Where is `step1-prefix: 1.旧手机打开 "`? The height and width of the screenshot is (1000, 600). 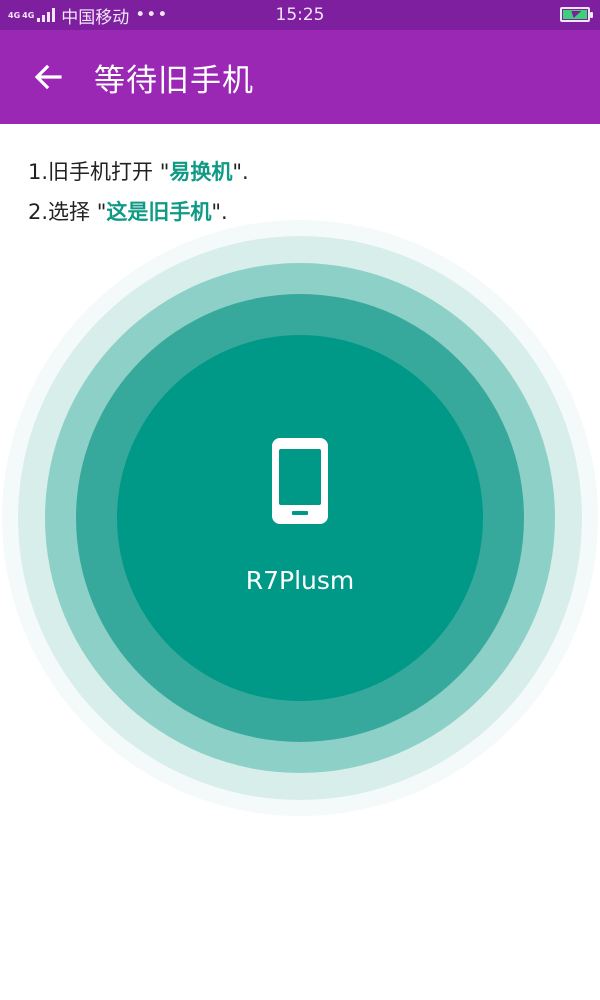 step1-prefix: 1.旧手机打开 " is located at coordinates (99, 172).